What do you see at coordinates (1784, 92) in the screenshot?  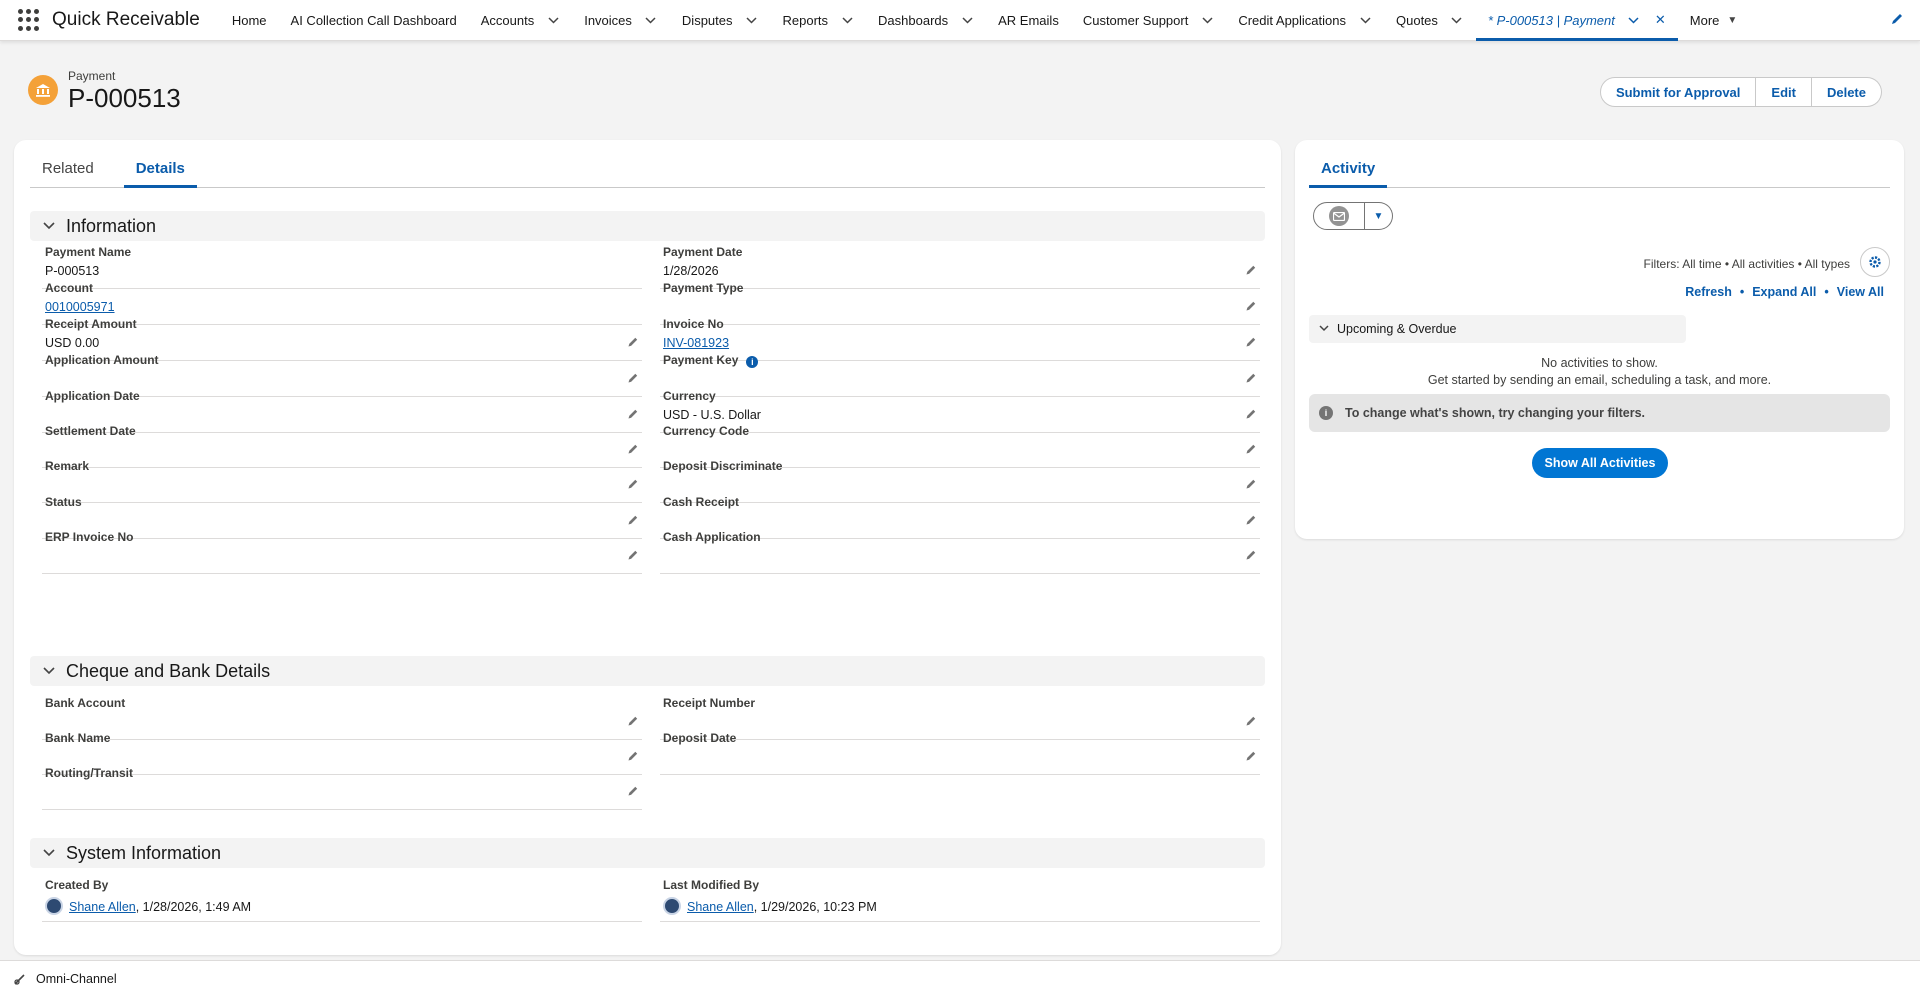 I see `edit-button: Edit` at bounding box center [1784, 92].